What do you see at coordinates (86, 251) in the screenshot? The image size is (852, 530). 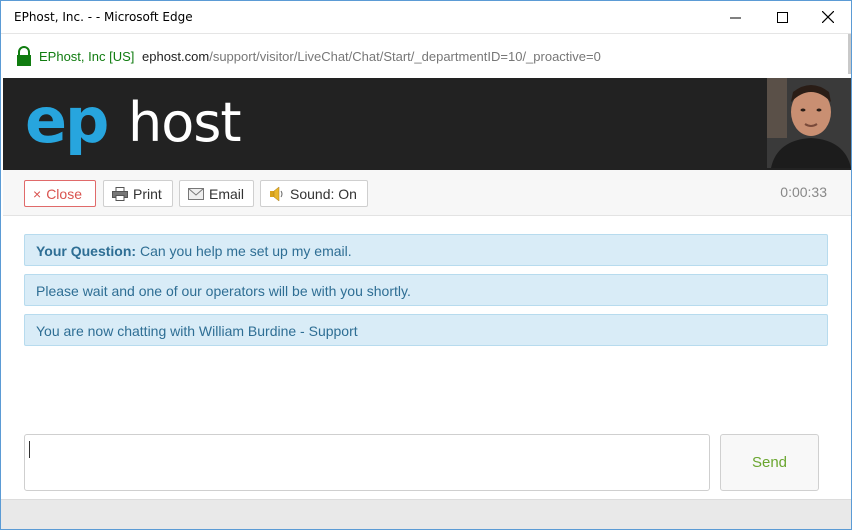 I see `question-label: Your Question:` at bounding box center [86, 251].